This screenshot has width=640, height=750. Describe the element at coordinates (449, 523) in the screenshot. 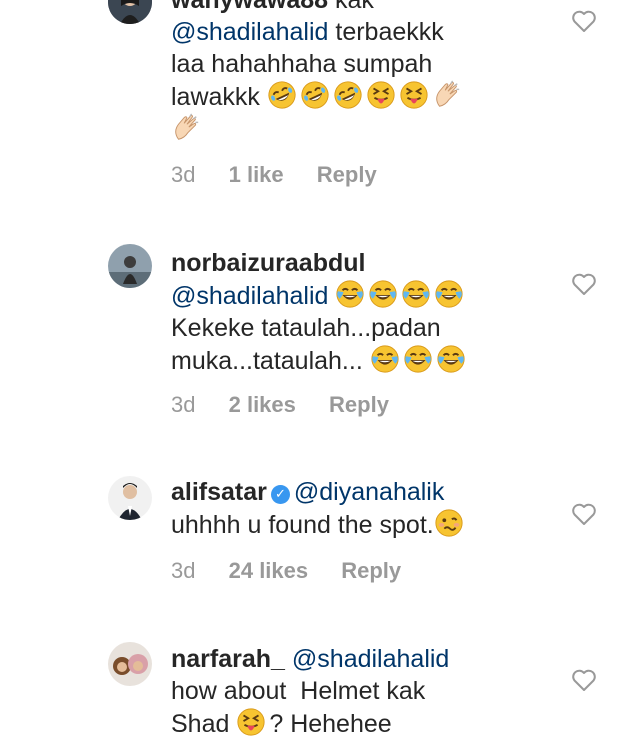

I see `woozy-emoji` at that location.